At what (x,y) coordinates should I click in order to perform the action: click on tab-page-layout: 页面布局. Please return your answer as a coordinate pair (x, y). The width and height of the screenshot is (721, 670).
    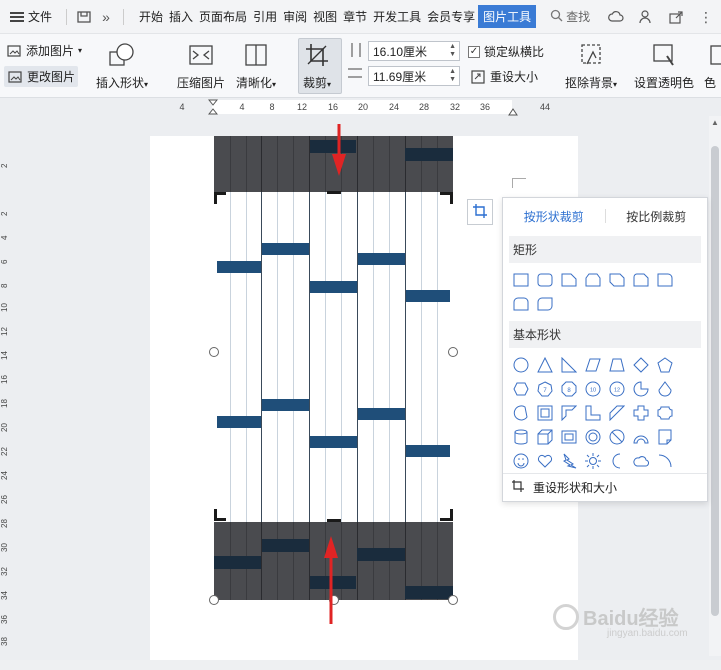
    Looking at the image, I should click on (223, 16).